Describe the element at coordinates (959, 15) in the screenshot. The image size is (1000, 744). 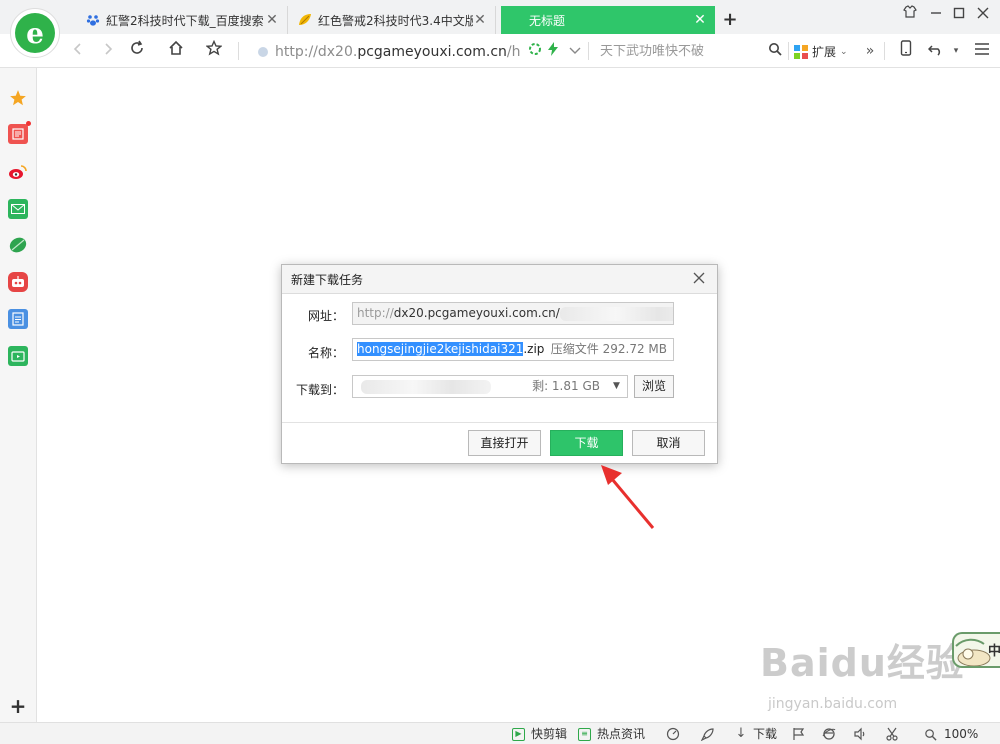
I see `maximize-icon` at that location.